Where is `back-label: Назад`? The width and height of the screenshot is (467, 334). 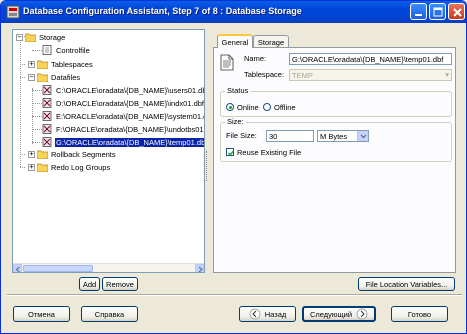 back-label: Назад is located at coordinates (275, 314).